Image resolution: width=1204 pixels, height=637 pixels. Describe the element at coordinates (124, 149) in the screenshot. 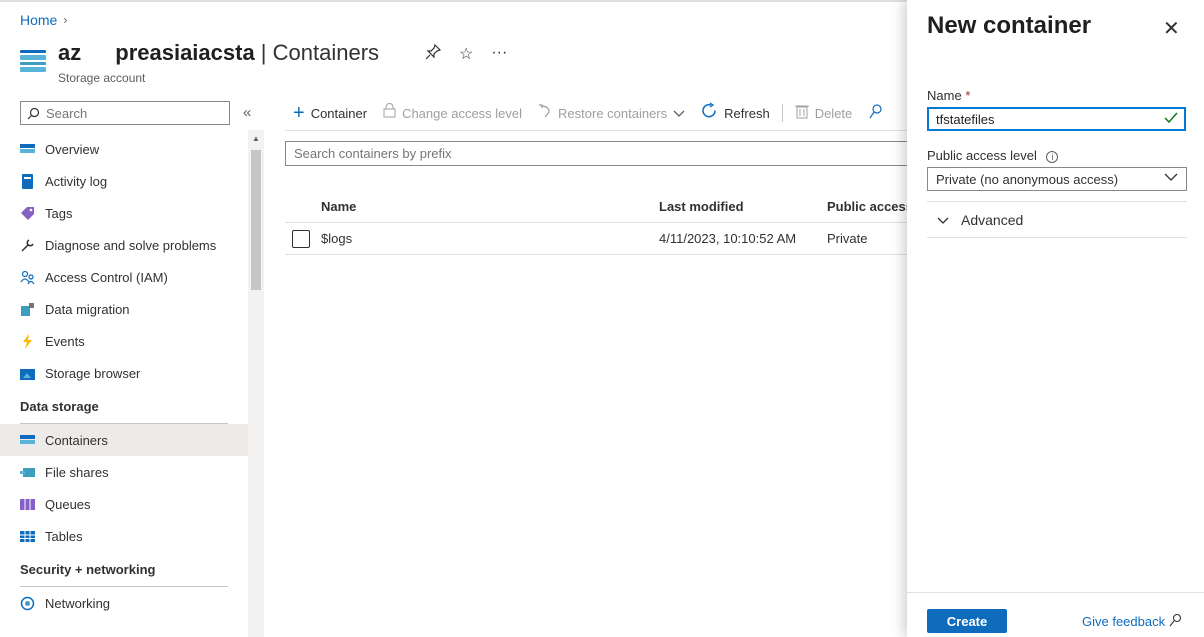

I see `sidebar-item-overview: Overview` at that location.